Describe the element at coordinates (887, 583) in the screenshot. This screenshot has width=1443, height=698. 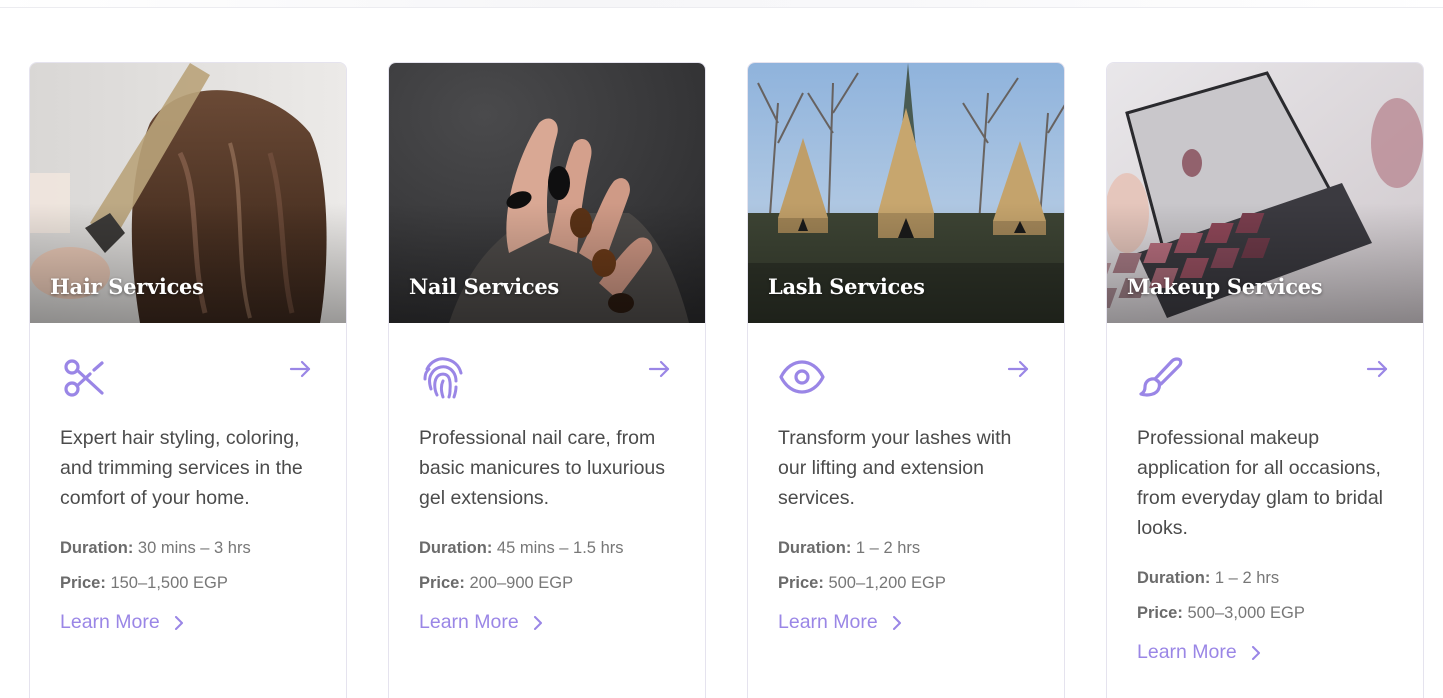
I see `price-value: 500–1,200 EGP` at that location.